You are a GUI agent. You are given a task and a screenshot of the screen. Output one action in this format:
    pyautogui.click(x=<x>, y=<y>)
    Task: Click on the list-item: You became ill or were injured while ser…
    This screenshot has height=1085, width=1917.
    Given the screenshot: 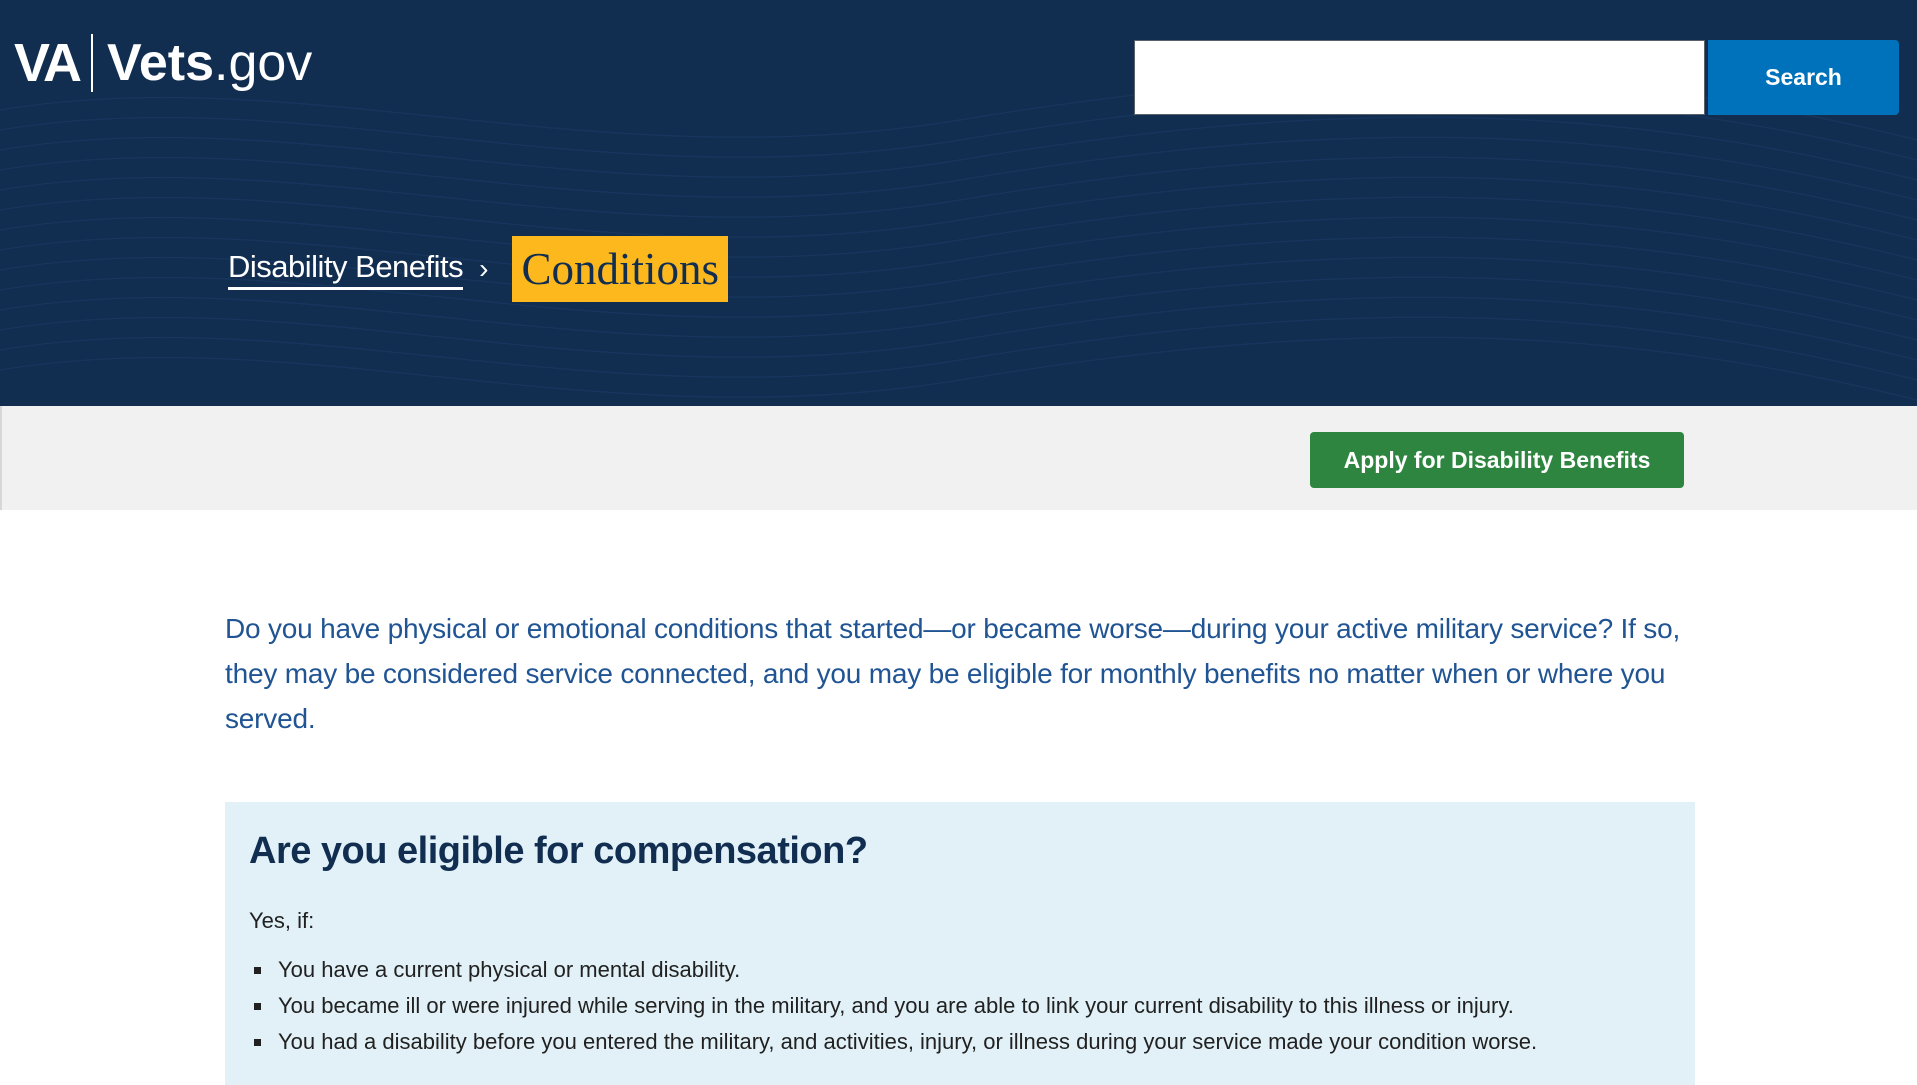 What is the action you would take?
    pyautogui.click(x=893, y=1006)
    